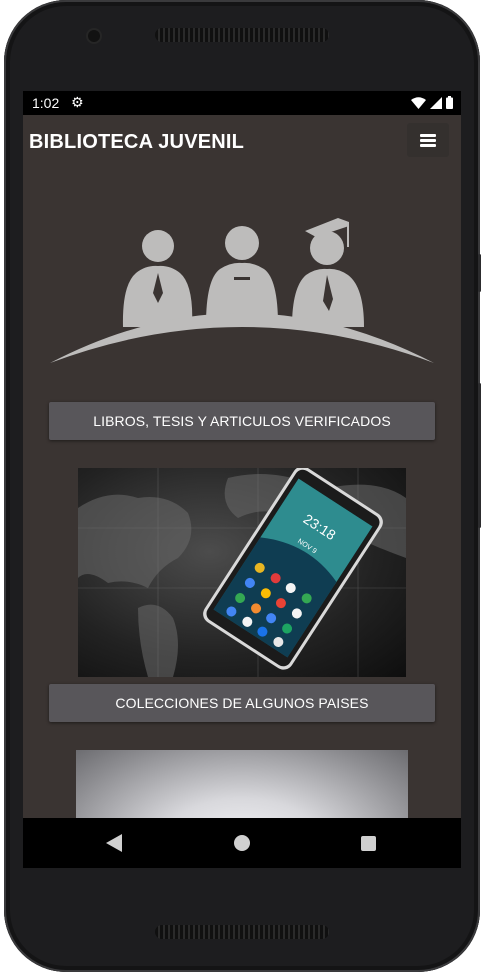  What do you see at coordinates (137, 142) in the screenshot?
I see `app-title: BIBLIOTECA JUVENIL` at bounding box center [137, 142].